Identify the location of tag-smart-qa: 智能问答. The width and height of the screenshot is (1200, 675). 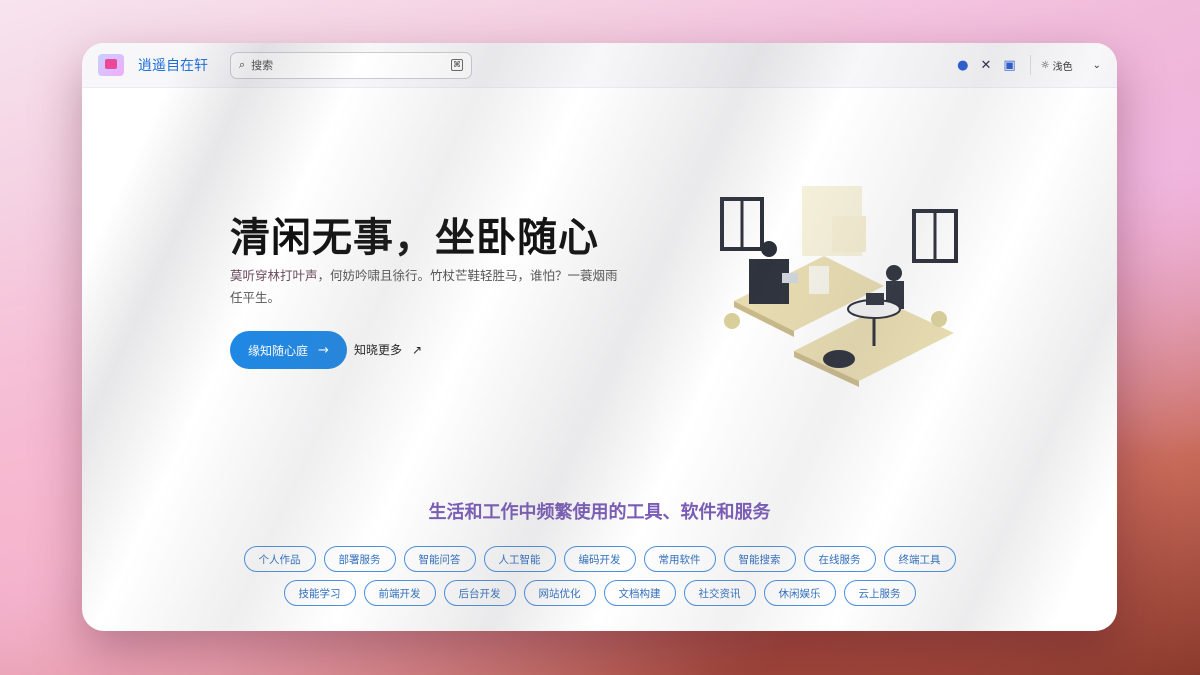
(439, 559).